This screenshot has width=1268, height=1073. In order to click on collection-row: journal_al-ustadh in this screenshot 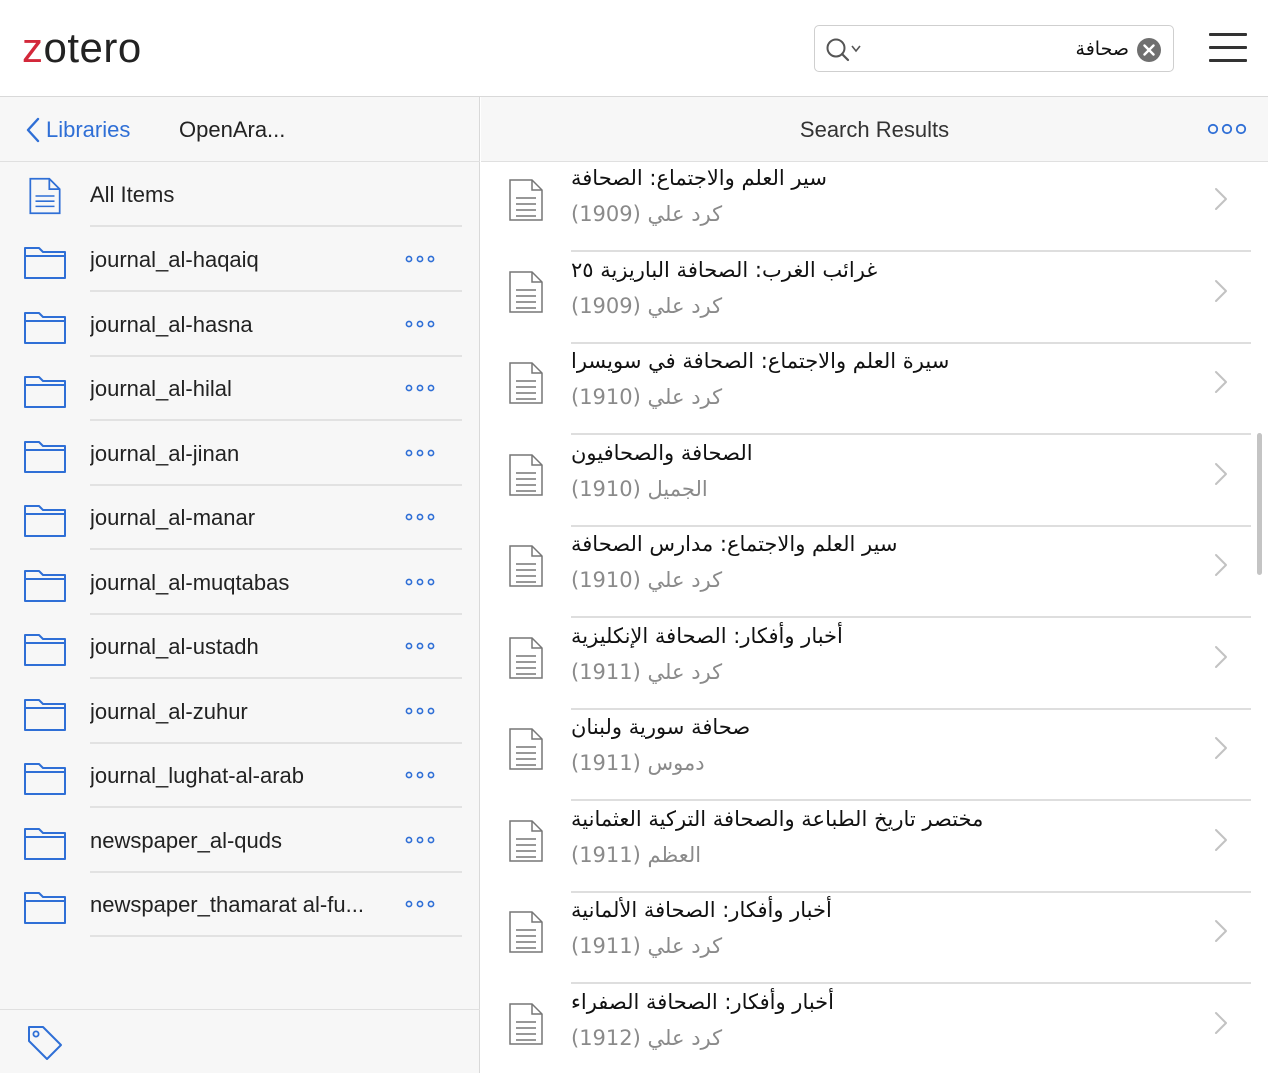, I will do `click(240, 646)`.